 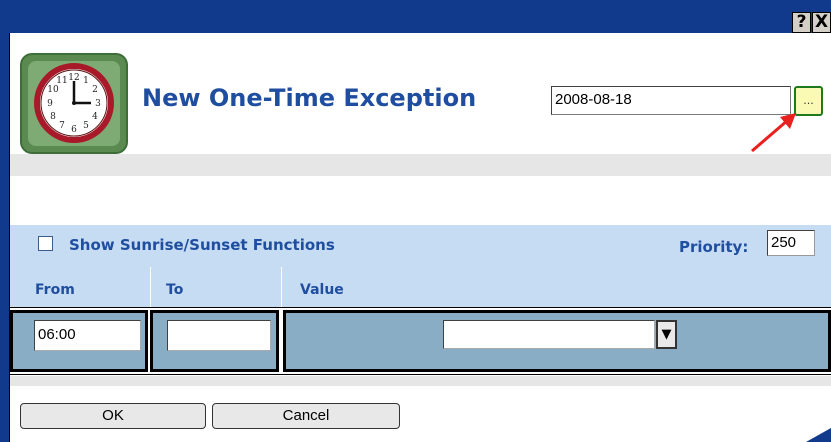 What do you see at coordinates (62, 126) in the screenshot?
I see `svg-text: 7` at bounding box center [62, 126].